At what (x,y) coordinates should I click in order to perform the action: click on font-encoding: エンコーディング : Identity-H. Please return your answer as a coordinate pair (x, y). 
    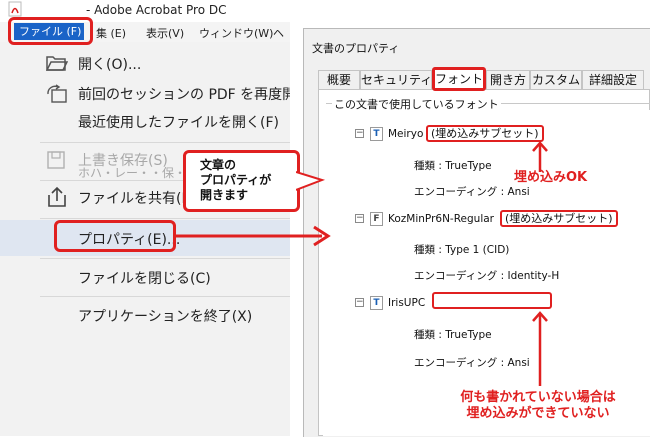
    Looking at the image, I should click on (487, 276).